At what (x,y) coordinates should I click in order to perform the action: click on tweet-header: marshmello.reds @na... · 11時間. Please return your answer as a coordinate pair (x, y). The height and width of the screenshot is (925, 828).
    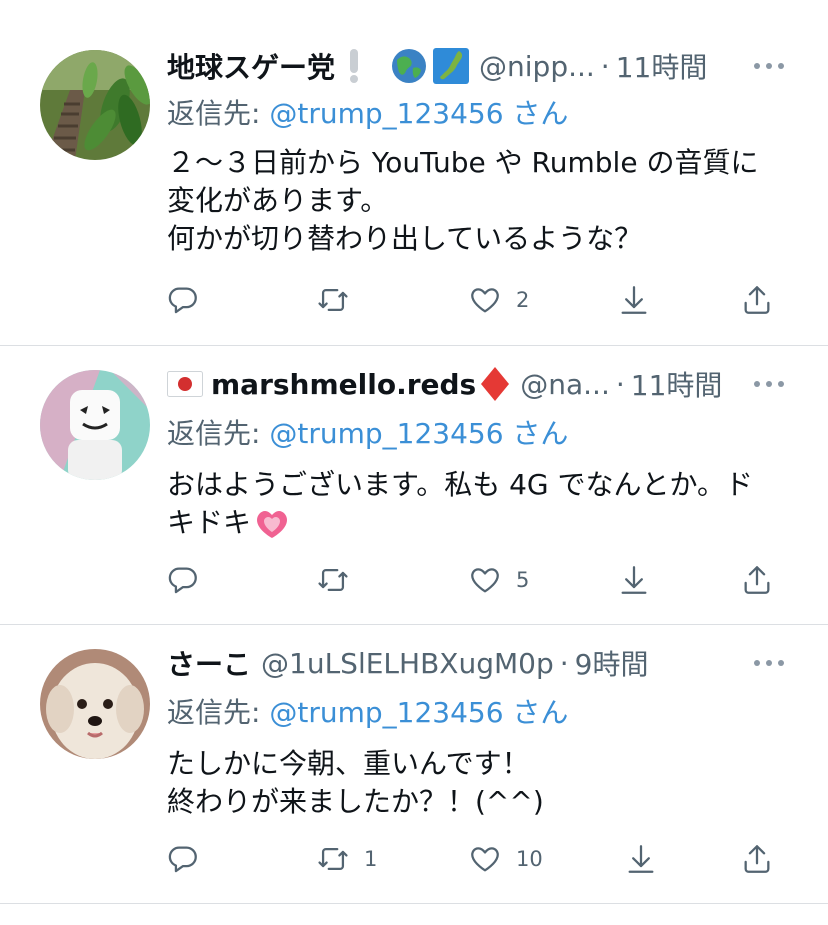
    Looking at the image, I should click on (444, 384).